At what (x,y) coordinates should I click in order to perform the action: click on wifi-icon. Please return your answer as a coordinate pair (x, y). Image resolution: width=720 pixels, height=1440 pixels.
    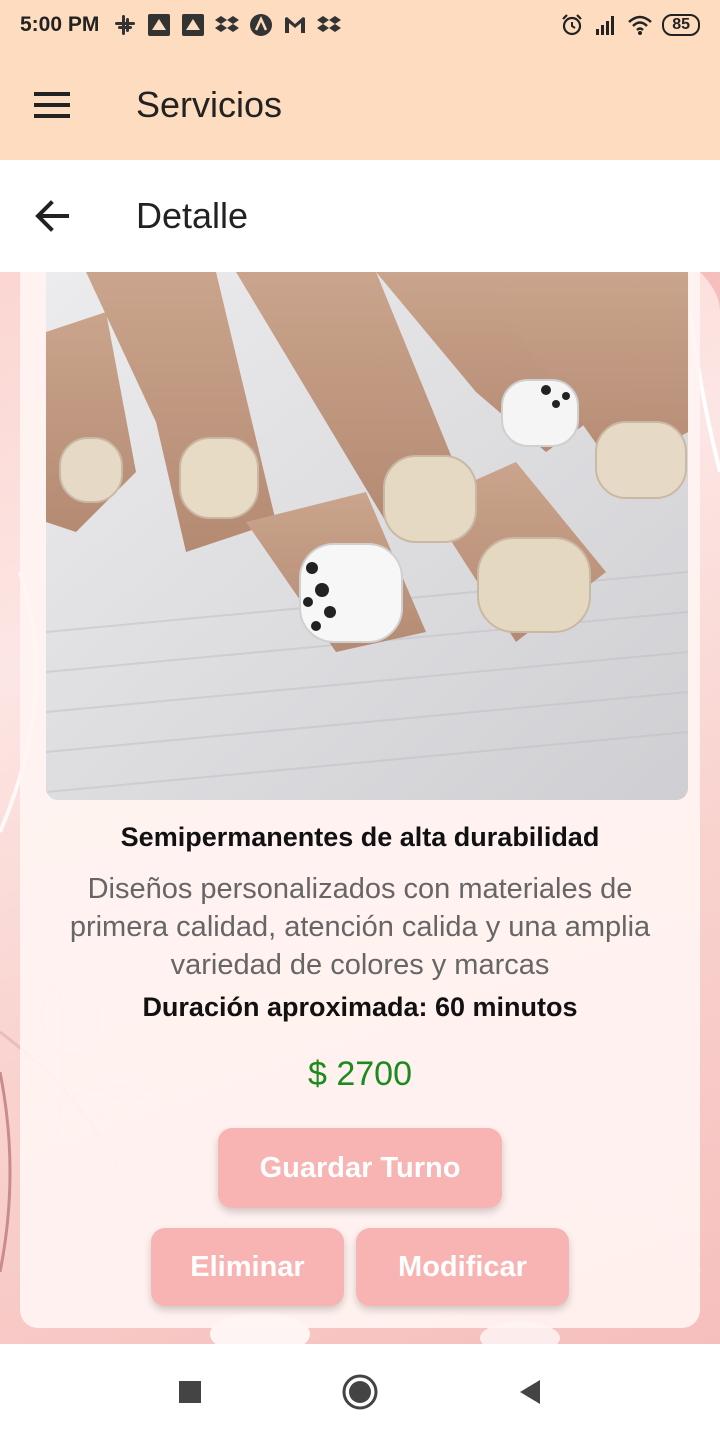
    Looking at the image, I should click on (640, 25).